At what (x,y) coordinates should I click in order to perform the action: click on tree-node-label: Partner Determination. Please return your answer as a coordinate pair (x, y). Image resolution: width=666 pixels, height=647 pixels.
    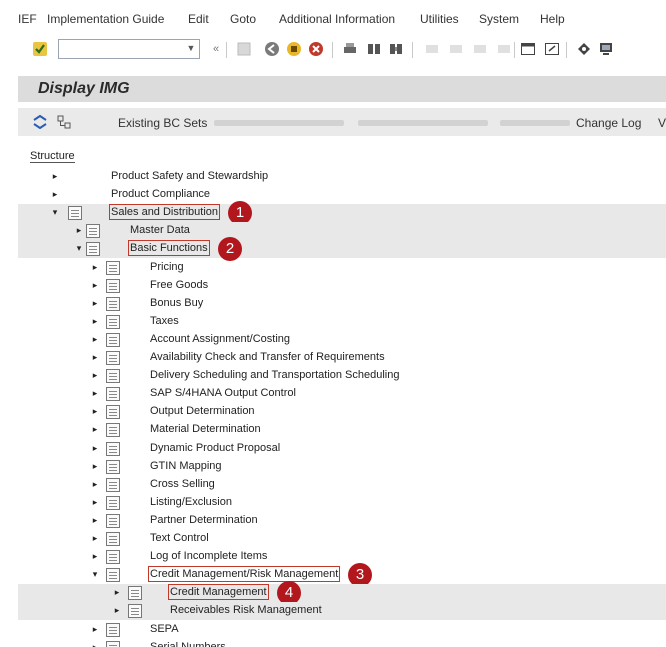
    Looking at the image, I should click on (204, 520).